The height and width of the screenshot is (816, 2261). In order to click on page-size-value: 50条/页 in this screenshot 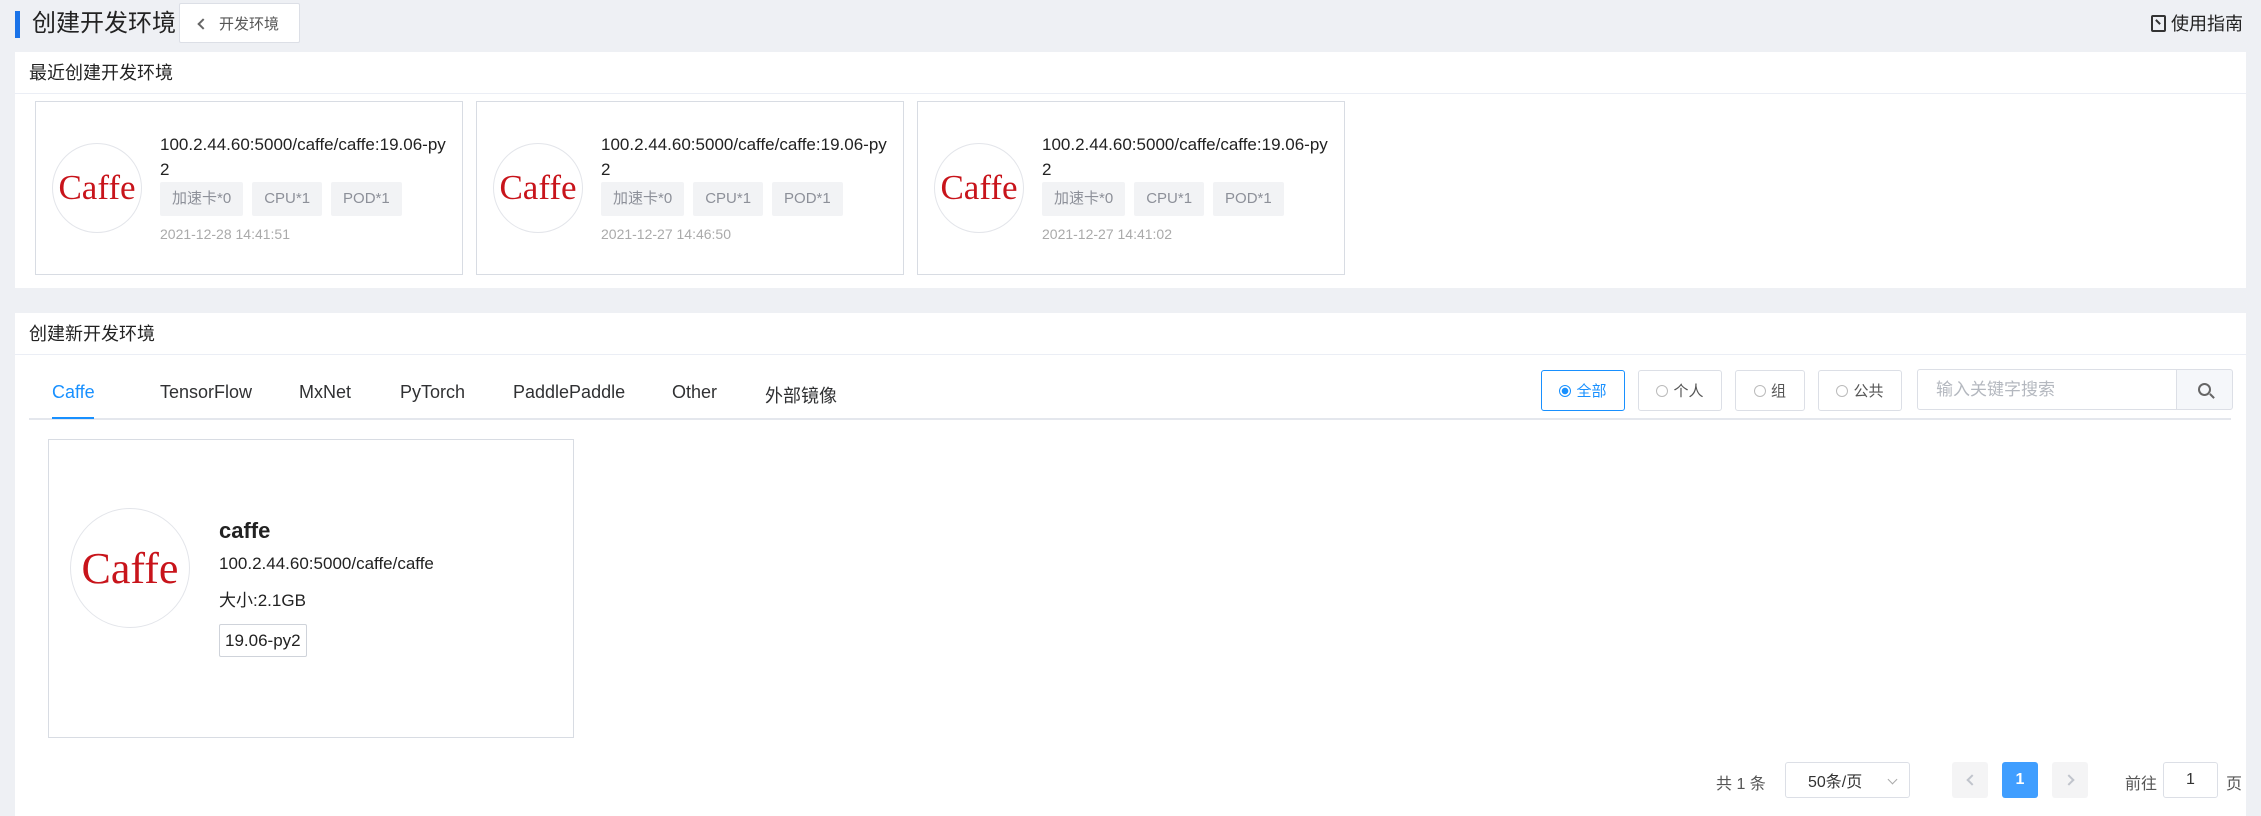, I will do `click(1835, 782)`.